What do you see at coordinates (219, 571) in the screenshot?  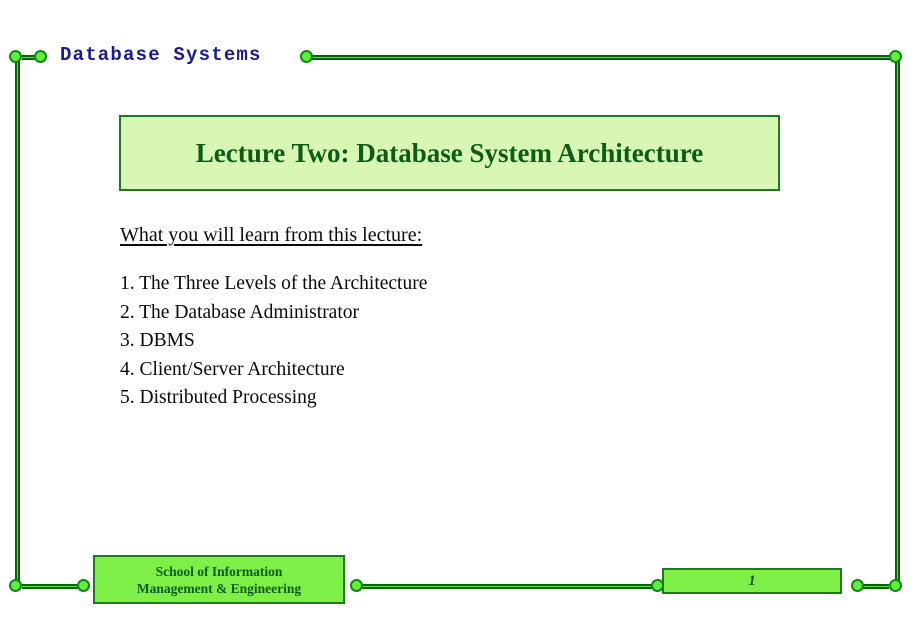 I see `school-name-line-1: School of Information` at bounding box center [219, 571].